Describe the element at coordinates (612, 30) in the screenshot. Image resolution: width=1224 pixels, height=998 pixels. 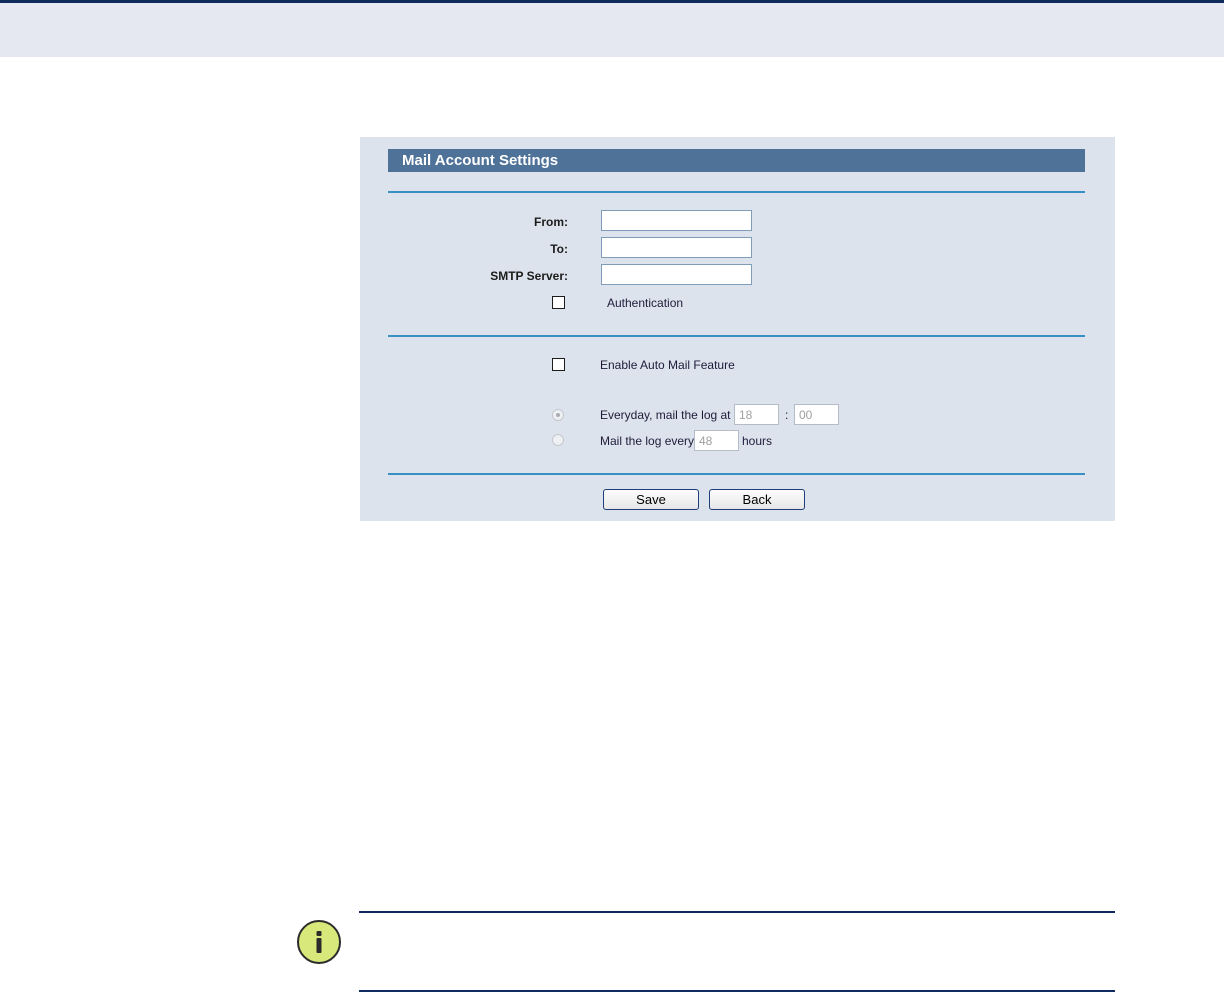
I see `page-header-band` at that location.